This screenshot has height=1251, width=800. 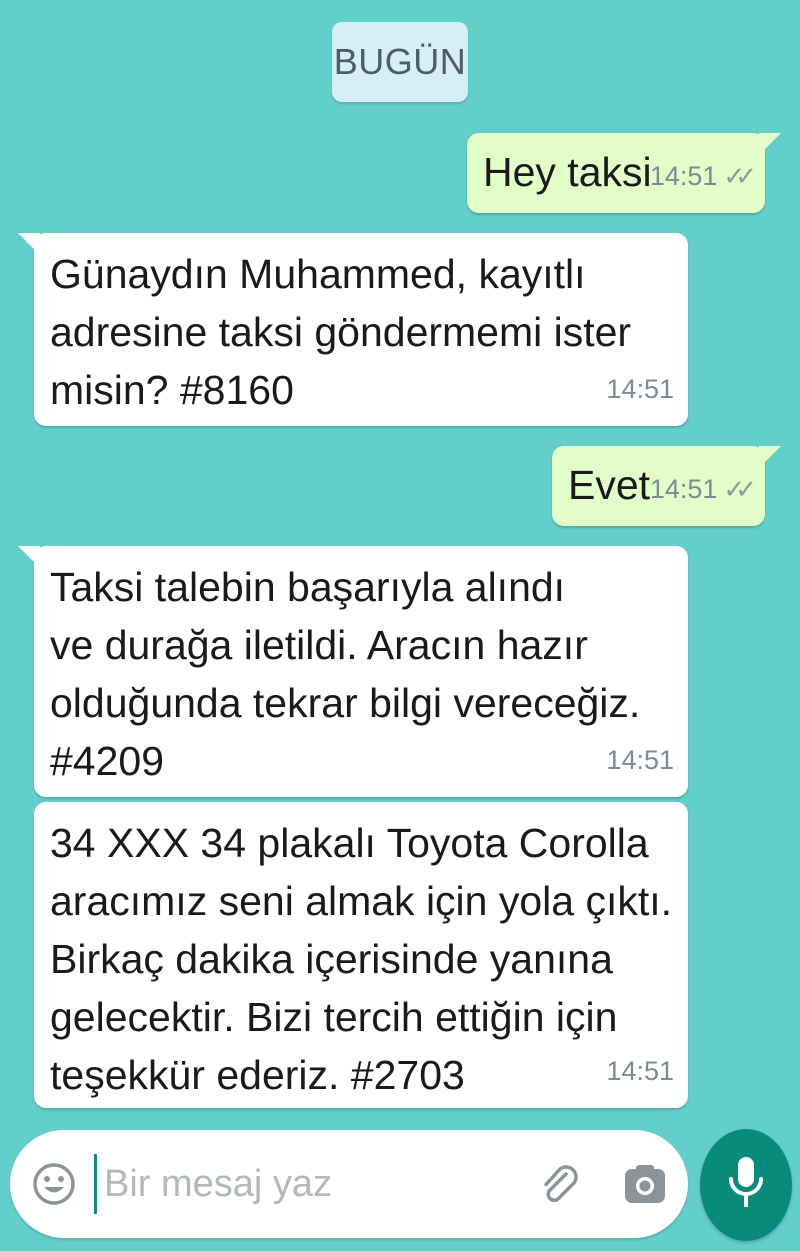 What do you see at coordinates (560, 1184) in the screenshot?
I see `attachment-icon` at bounding box center [560, 1184].